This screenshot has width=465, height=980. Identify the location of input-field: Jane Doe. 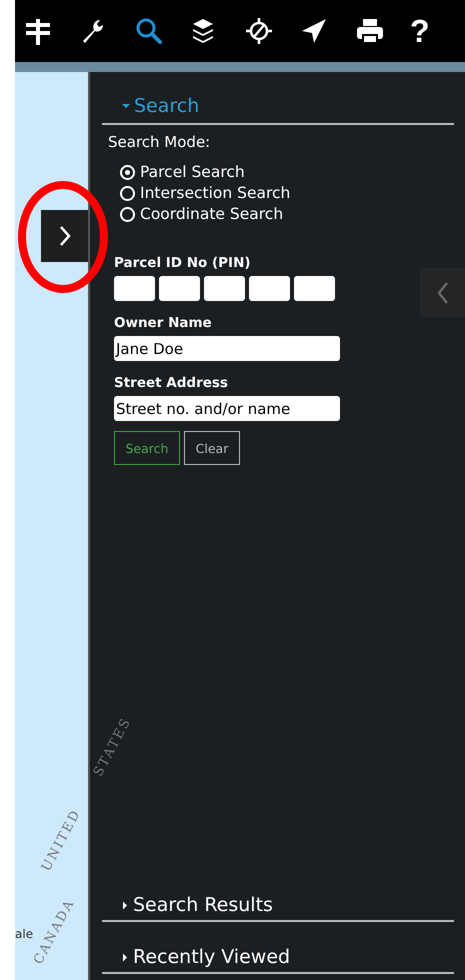
(227, 348).